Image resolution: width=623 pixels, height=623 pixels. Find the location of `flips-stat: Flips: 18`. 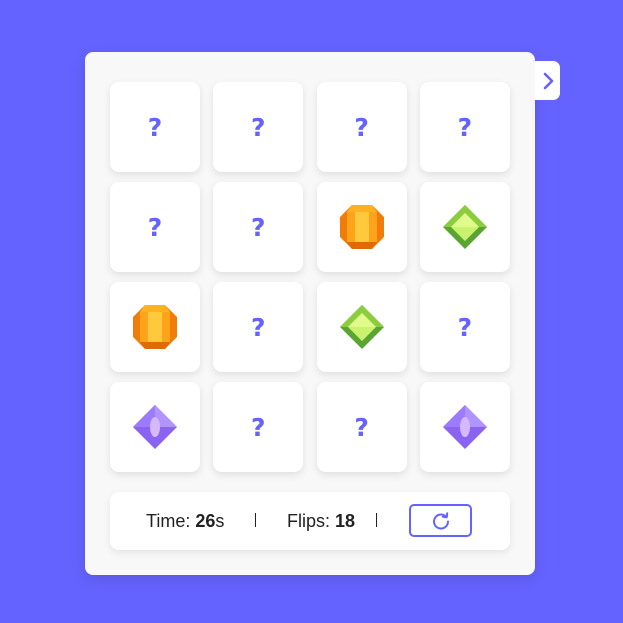

flips-stat: Flips: 18 is located at coordinates (321, 521).